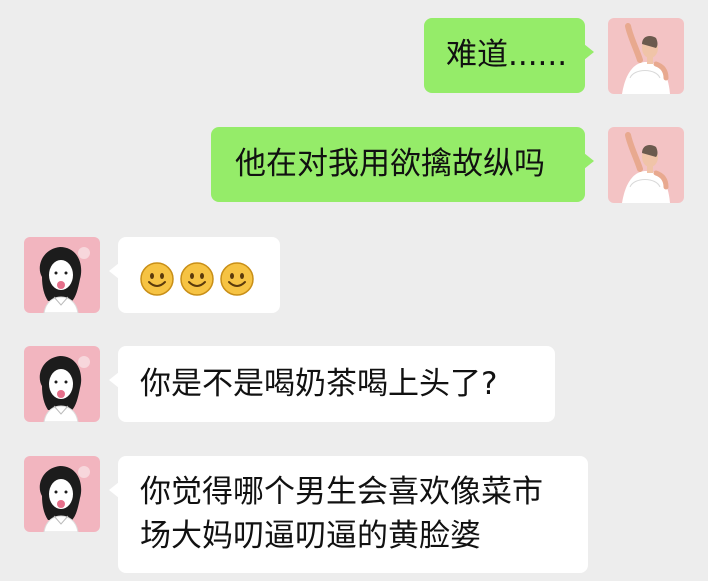 This screenshot has height=581, width=708. I want to click on message-text: 他在对我用欲擒故纵吗, so click(390, 164).